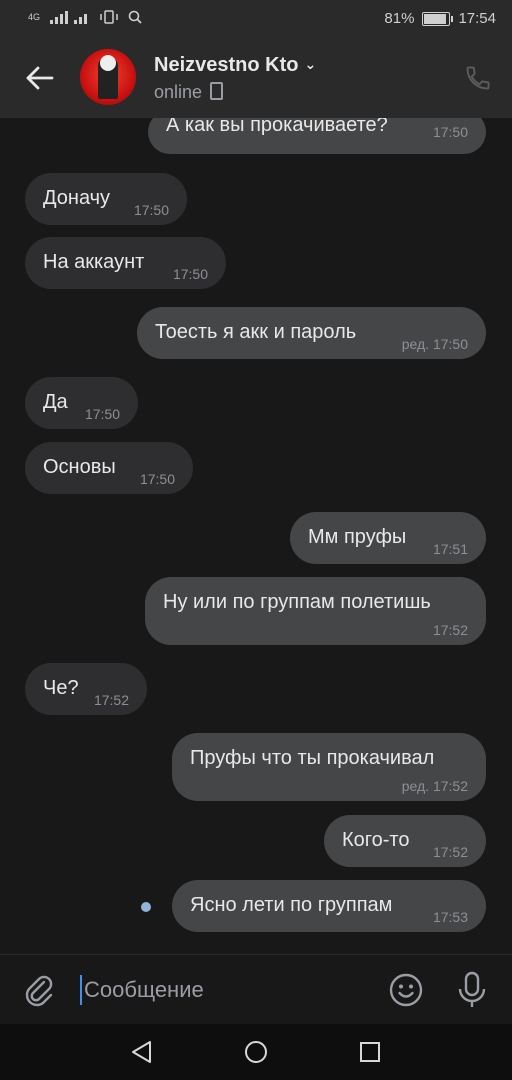  I want to click on status-left: 4G, so click(85, 17).